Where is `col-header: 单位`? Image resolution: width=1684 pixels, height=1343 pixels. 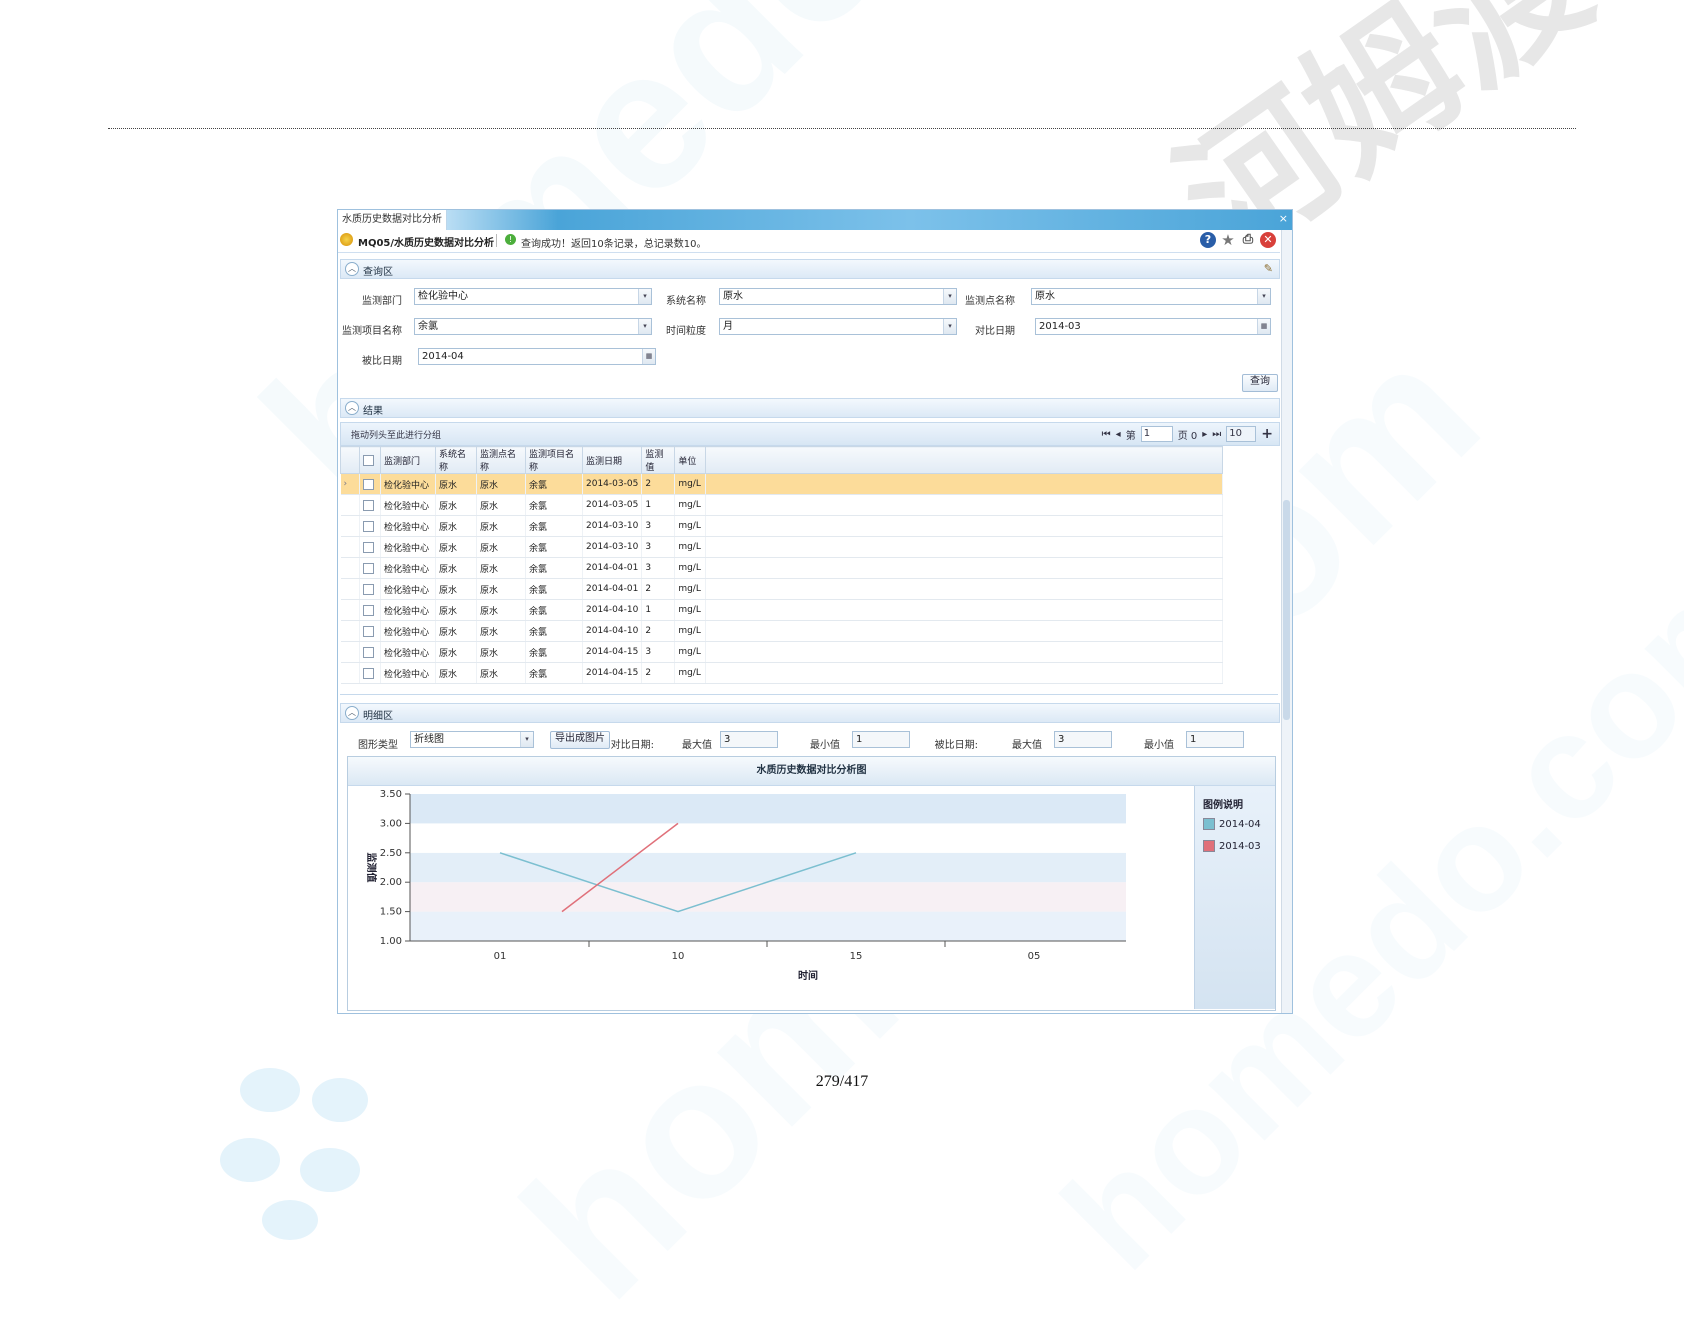
col-header: 单位 is located at coordinates (690, 460).